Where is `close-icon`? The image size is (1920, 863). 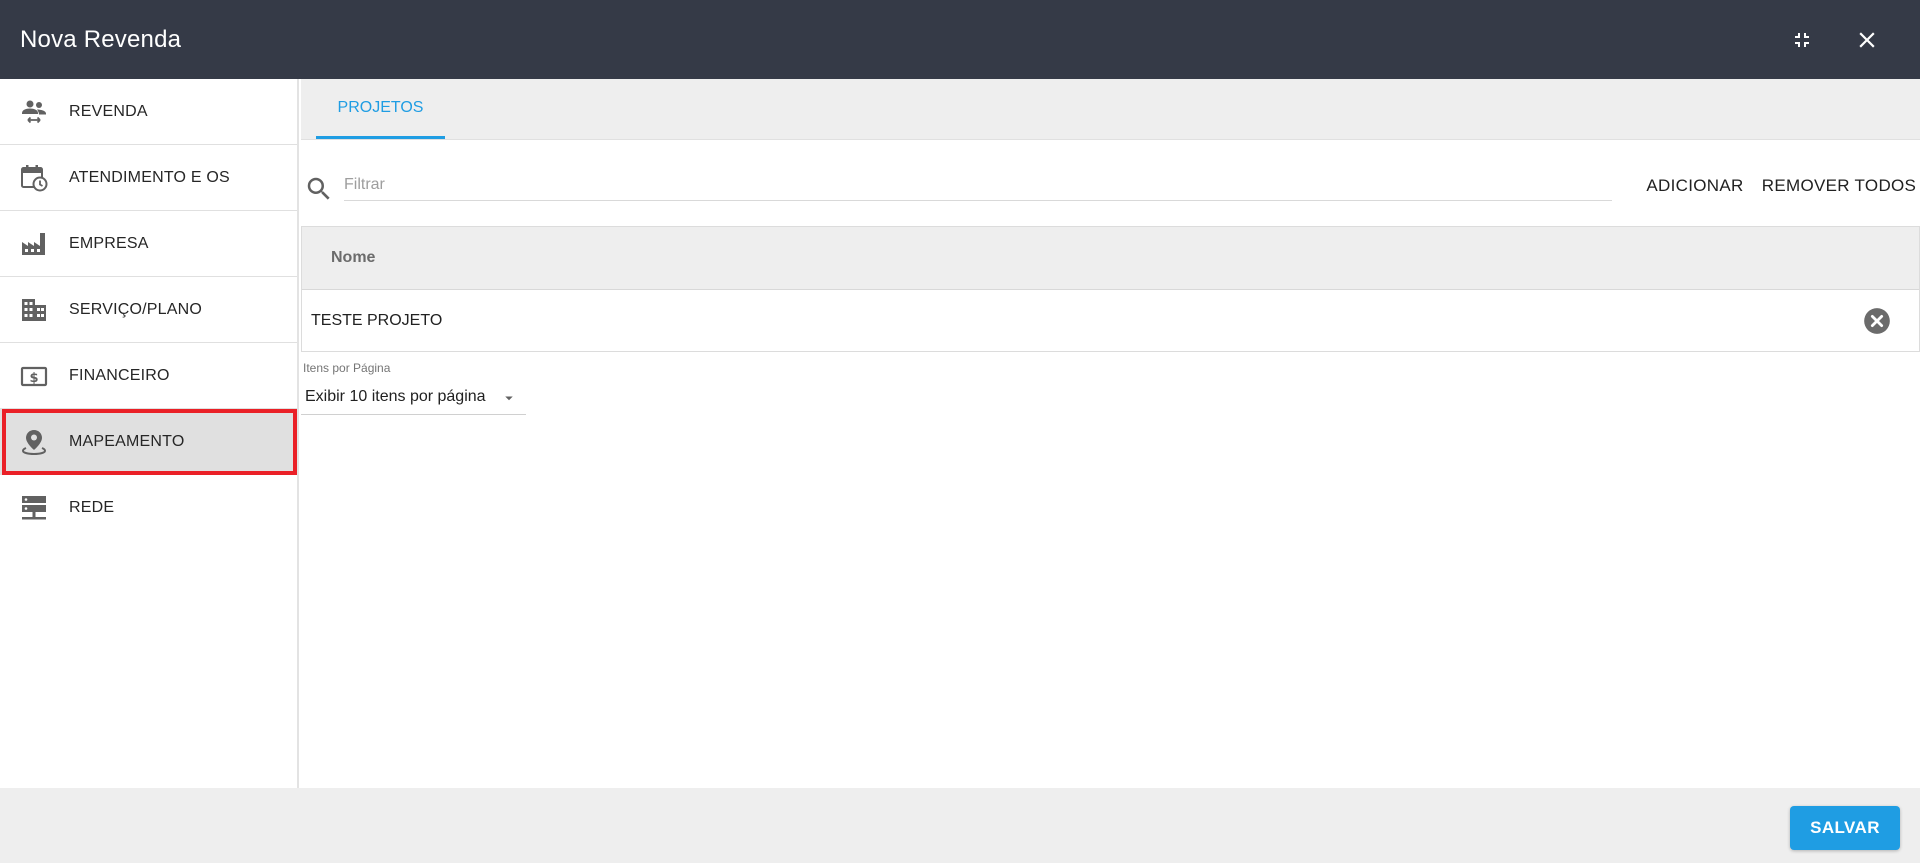 close-icon is located at coordinates (1867, 40).